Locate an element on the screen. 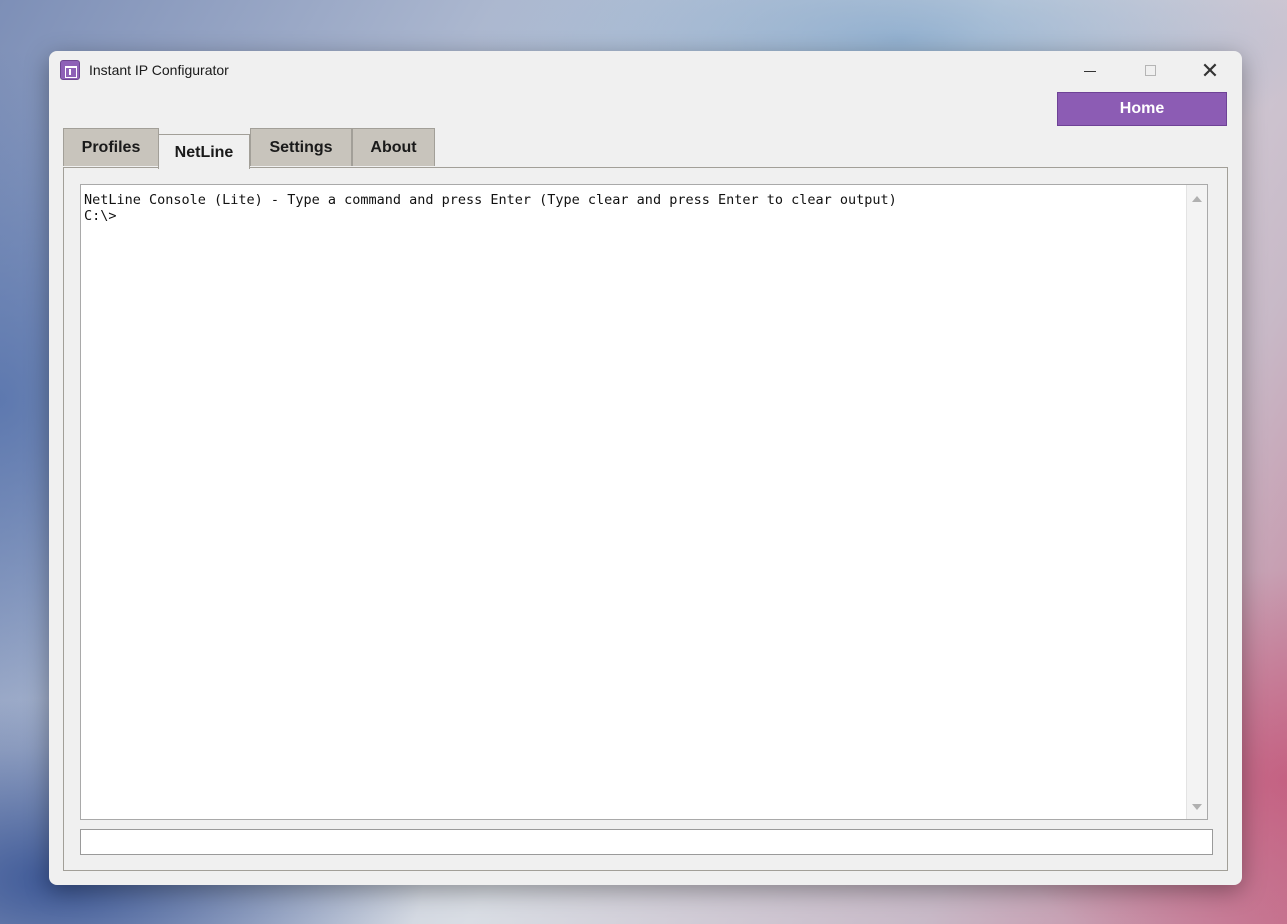 The height and width of the screenshot is (924, 1287). home-button: Home is located at coordinates (1142, 109).